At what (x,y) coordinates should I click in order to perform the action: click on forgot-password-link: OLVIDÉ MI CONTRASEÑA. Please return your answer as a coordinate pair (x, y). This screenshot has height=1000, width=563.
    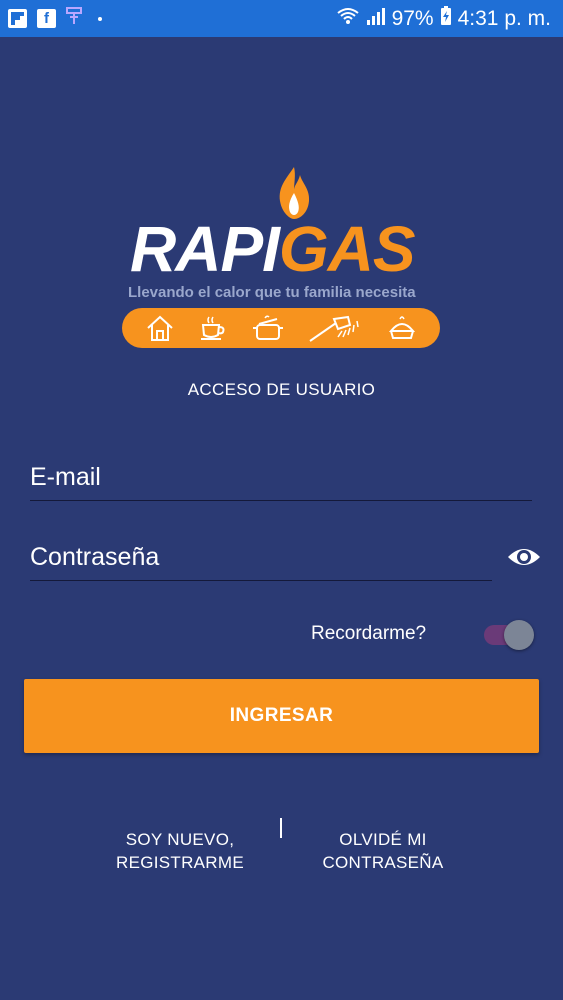
    Looking at the image, I should click on (383, 851).